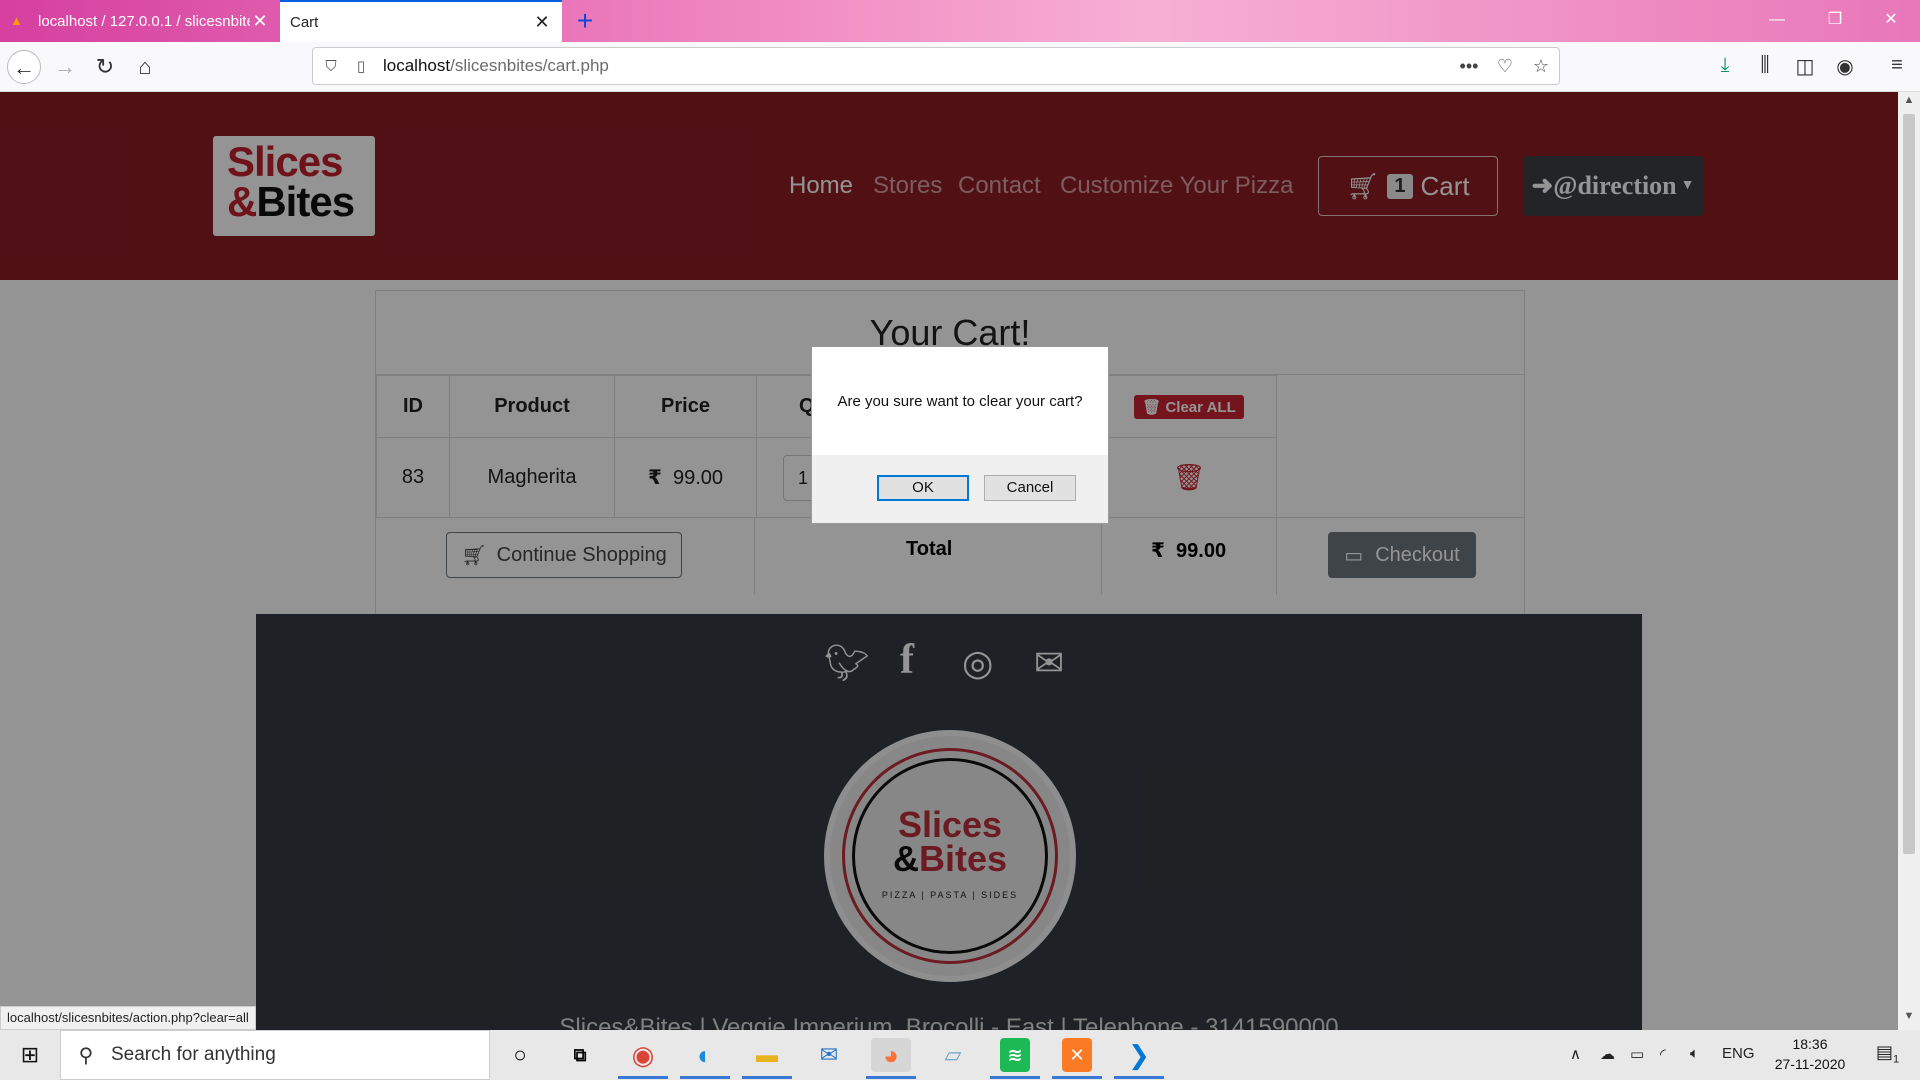 Image resolution: width=1920 pixels, height=1080 pixels. What do you see at coordinates (86, 1055) in the screenshot?
I see `search-icon: ⚲` at bounding box center [86, 1055].